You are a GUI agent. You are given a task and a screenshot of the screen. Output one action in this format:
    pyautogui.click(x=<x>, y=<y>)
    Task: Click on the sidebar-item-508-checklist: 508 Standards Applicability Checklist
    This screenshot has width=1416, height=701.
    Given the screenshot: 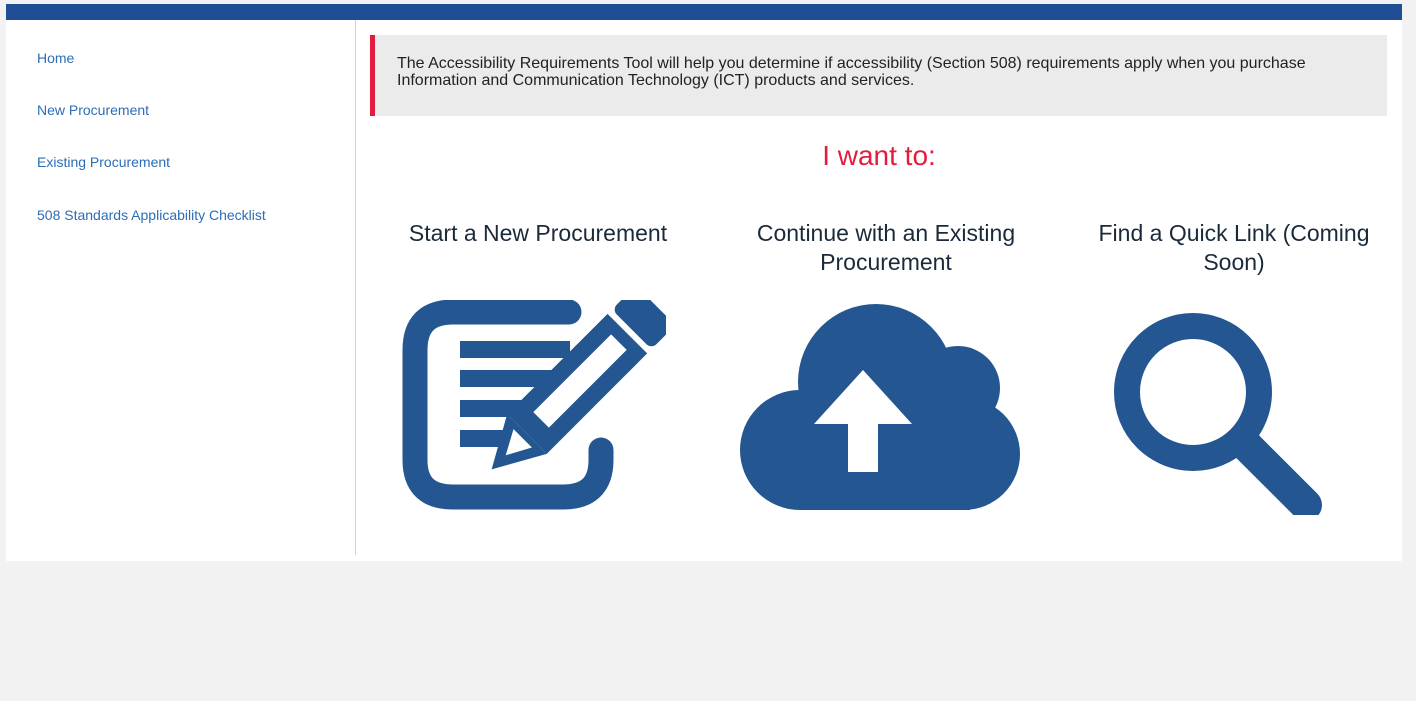 What is the action you would take?
    pyautogui.click(x=151, y=215)
    